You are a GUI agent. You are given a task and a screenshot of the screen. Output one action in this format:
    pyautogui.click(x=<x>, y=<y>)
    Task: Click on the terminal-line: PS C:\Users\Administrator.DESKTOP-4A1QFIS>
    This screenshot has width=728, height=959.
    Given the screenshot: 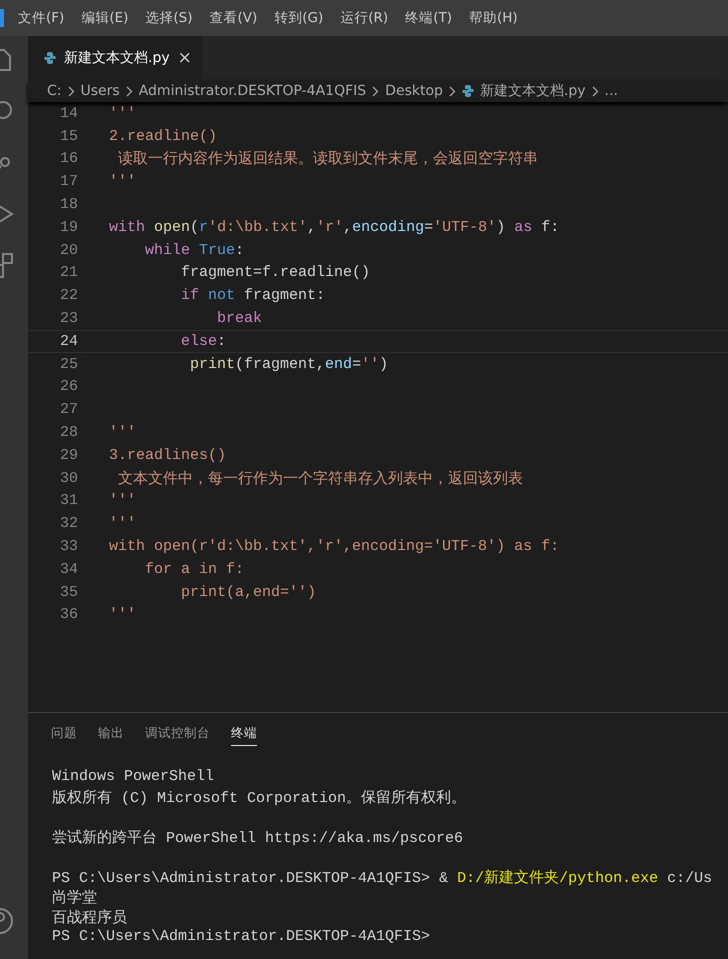 What is the action you would take?
    pyautogui.click(x=241, y=936)
    